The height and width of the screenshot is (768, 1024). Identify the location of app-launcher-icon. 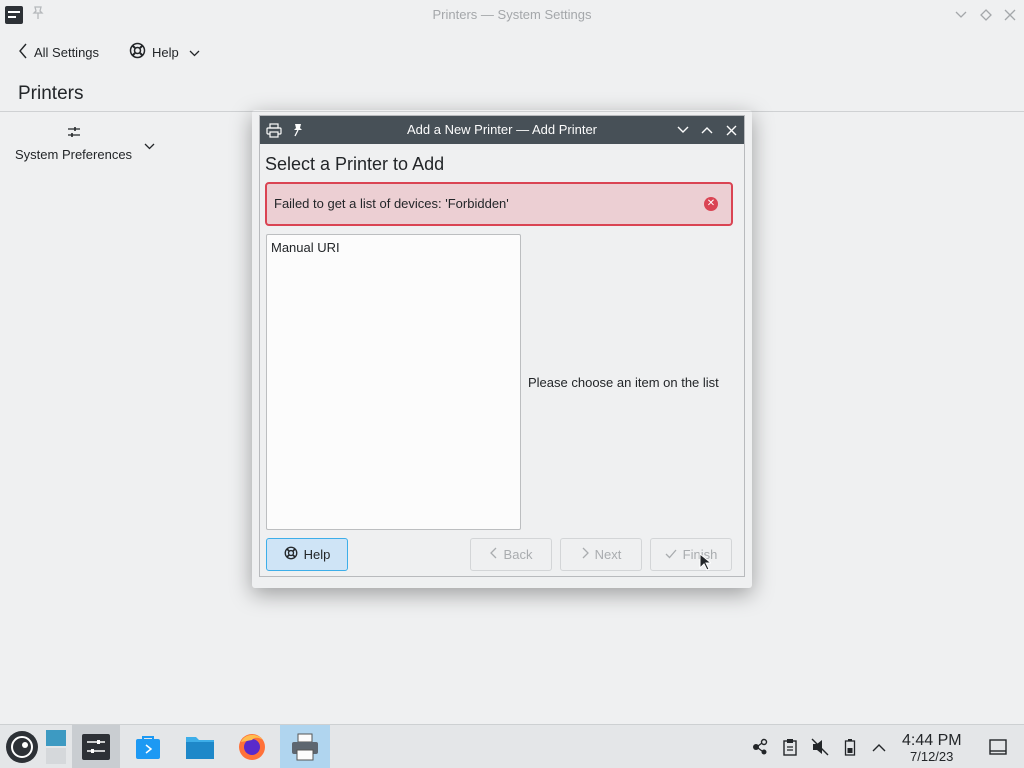
(22, 746).